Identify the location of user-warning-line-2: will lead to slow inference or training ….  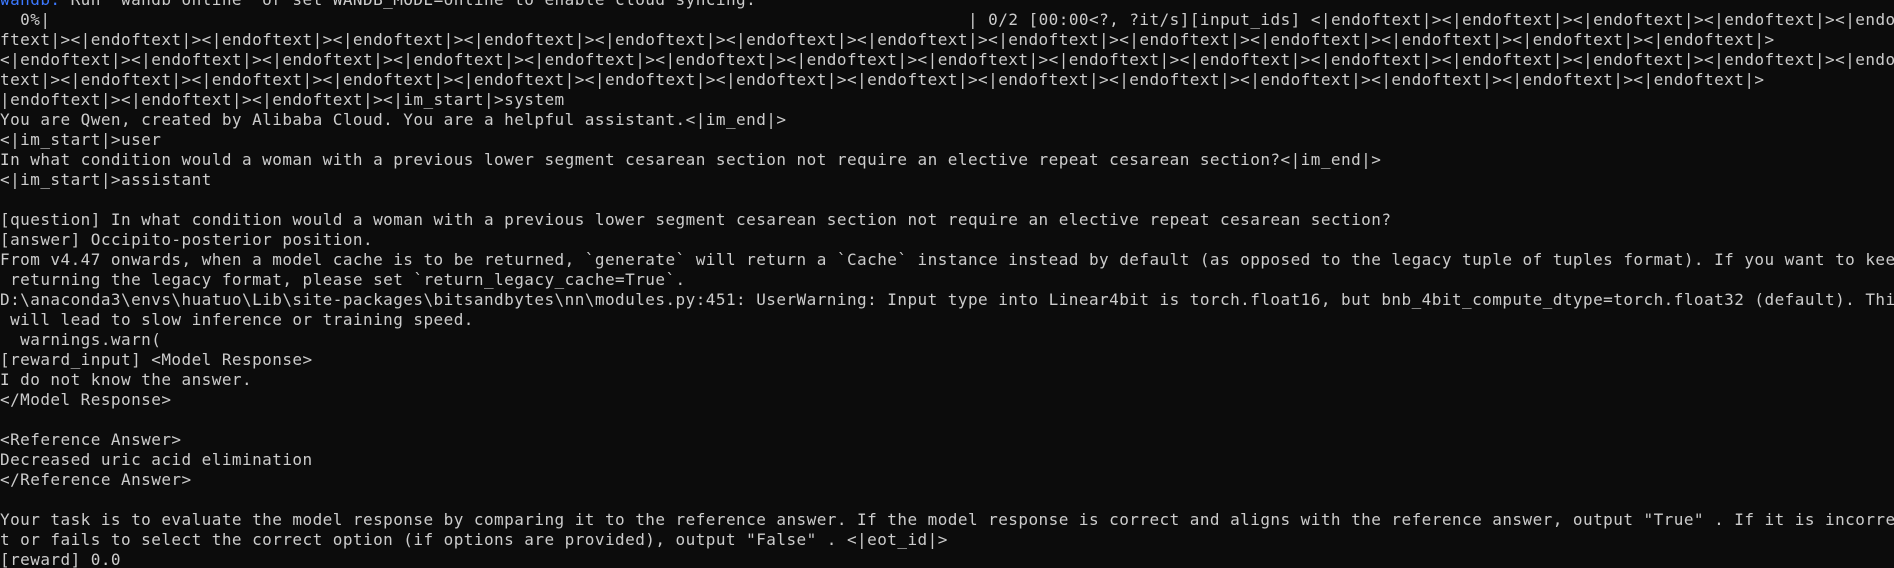
(237, 319).